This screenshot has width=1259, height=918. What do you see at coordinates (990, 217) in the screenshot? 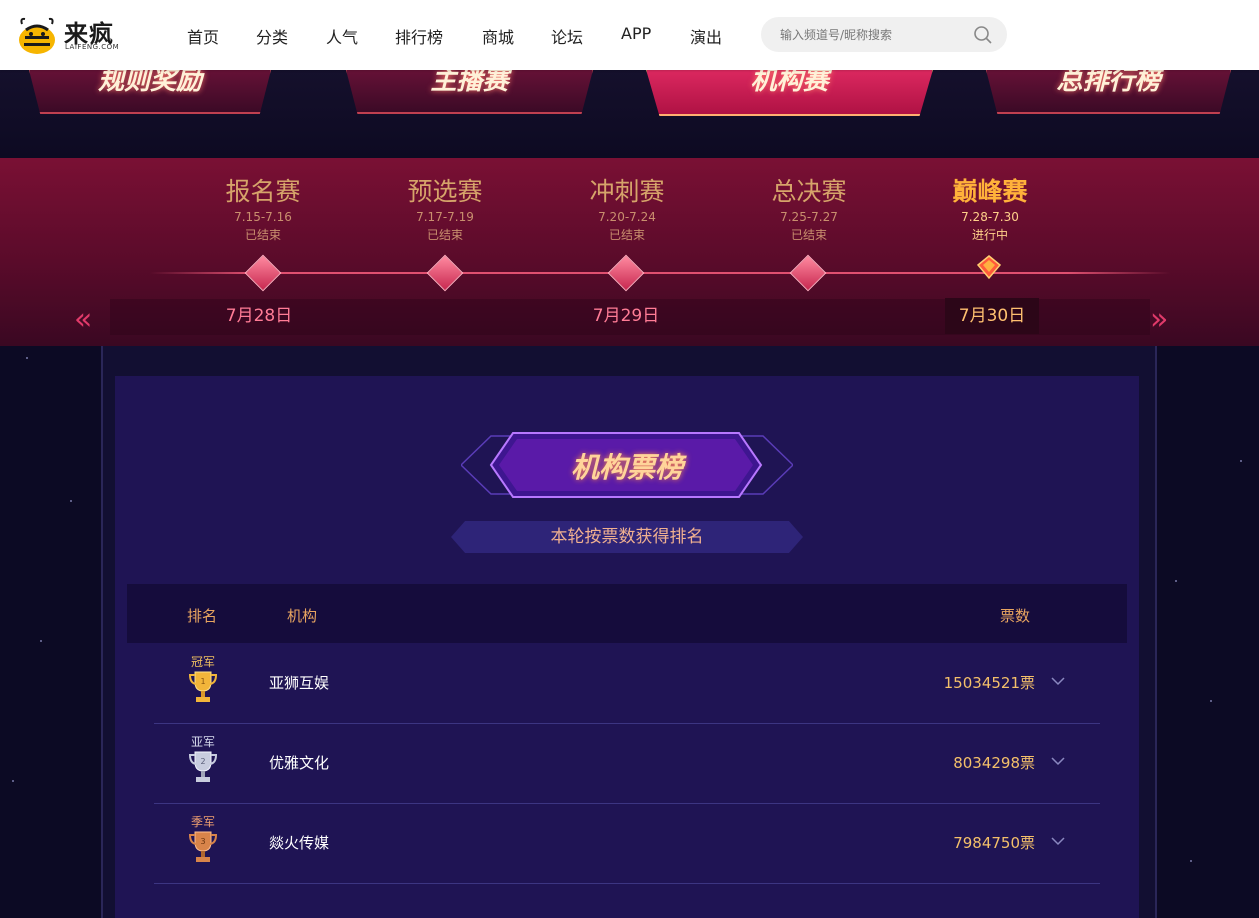
I see `stage-dates: 7.28-7.30` at bounding box center [990, 217].